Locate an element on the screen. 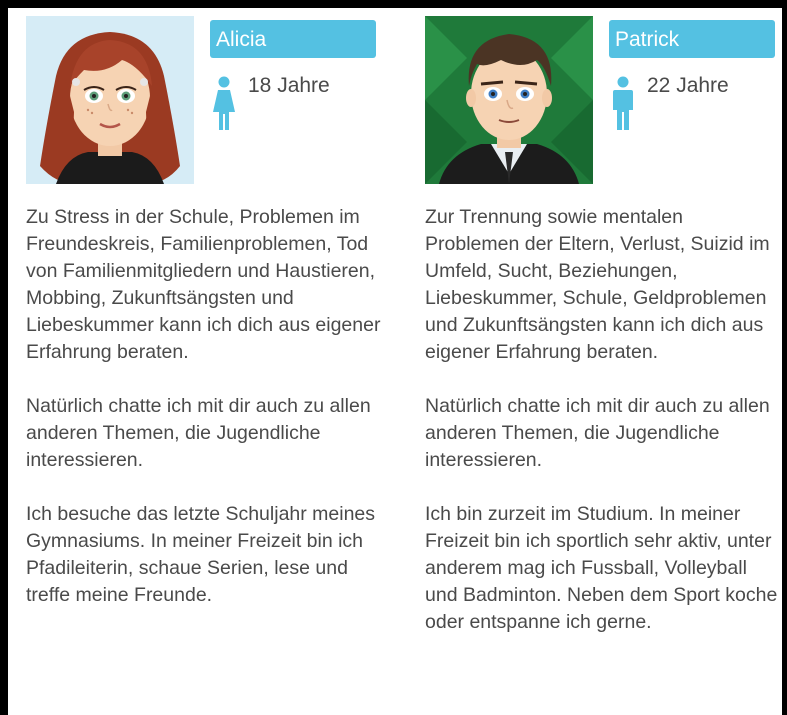 The image size is (787, 715). window-frame-right is located at coordinates (784, 357).